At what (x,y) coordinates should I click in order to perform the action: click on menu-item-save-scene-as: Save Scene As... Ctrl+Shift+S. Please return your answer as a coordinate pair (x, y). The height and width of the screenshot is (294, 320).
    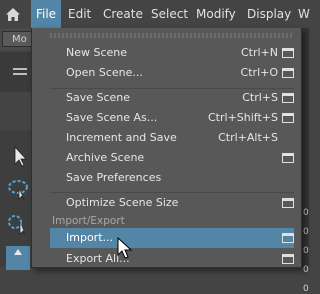
    Looking at the image, I should click on (172, 118).